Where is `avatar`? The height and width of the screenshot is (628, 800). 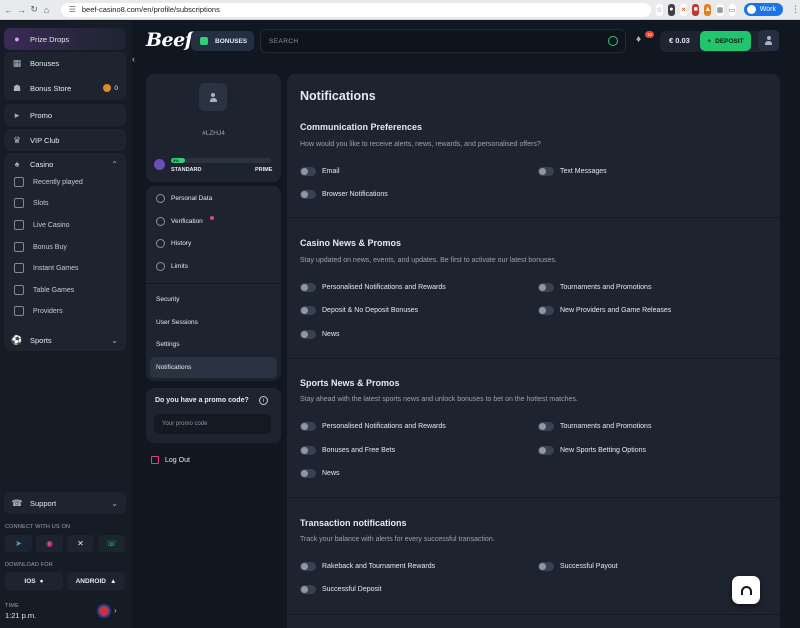
avatar is located at coordinates (213, 97).